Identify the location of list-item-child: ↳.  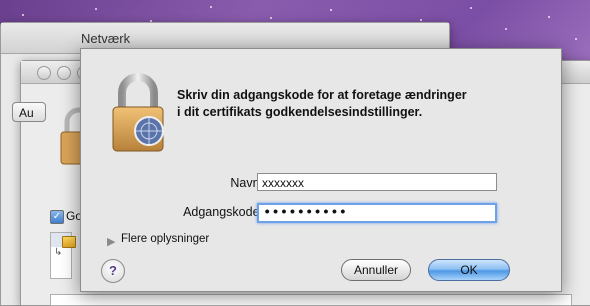
(61, 254).